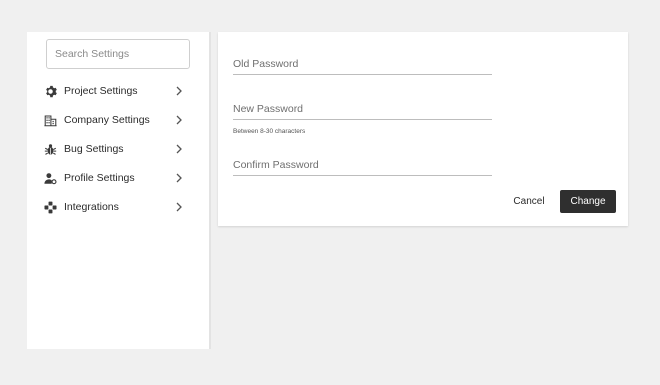  I want to click on confirm-password-group, so click(362, 165).